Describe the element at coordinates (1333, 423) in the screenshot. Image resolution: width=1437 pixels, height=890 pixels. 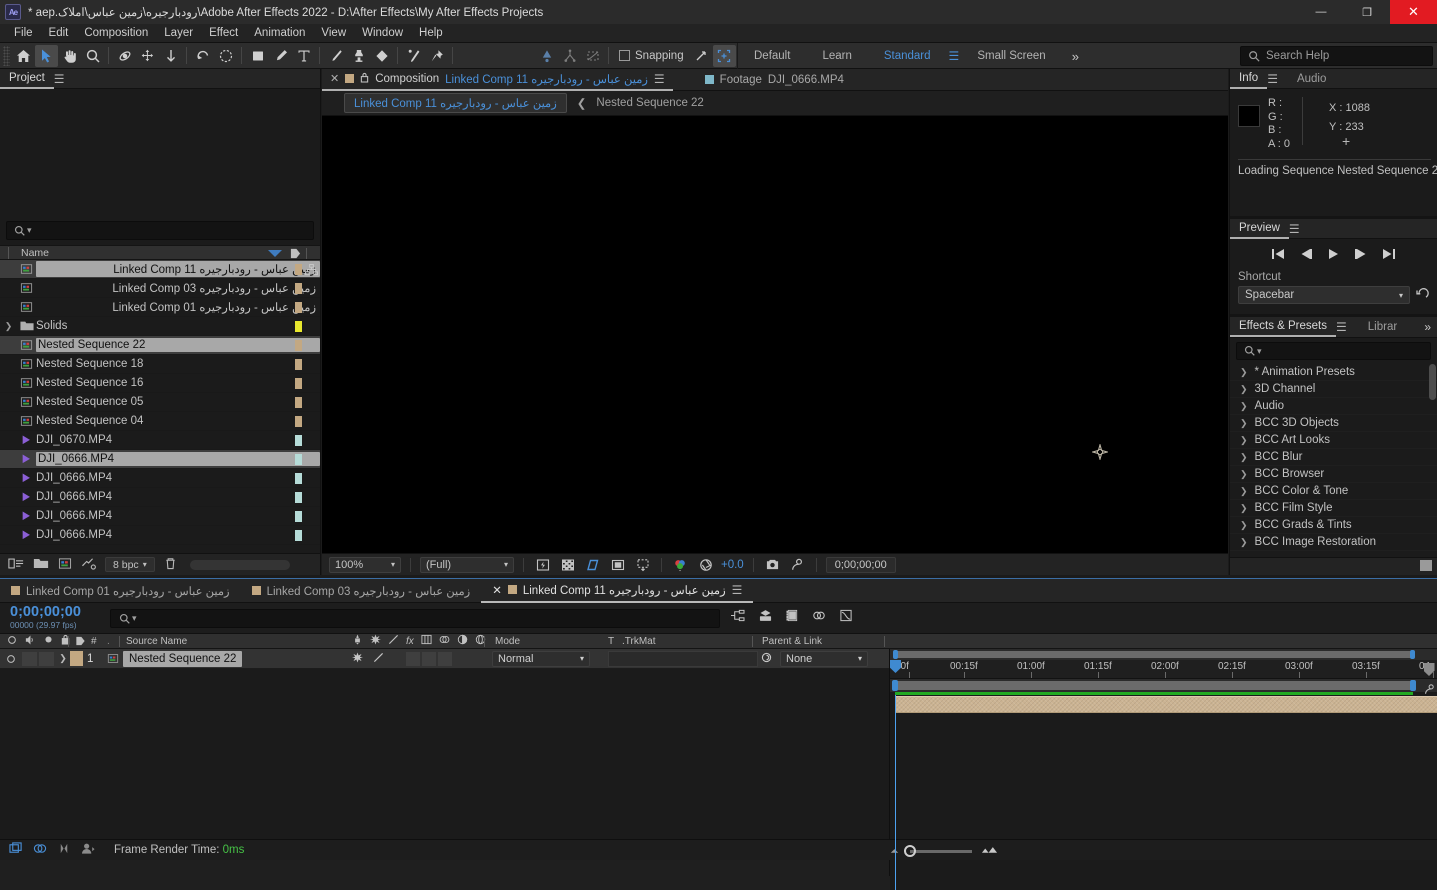
I see `list-item: ❯ BCC 3D Objects` at that location.